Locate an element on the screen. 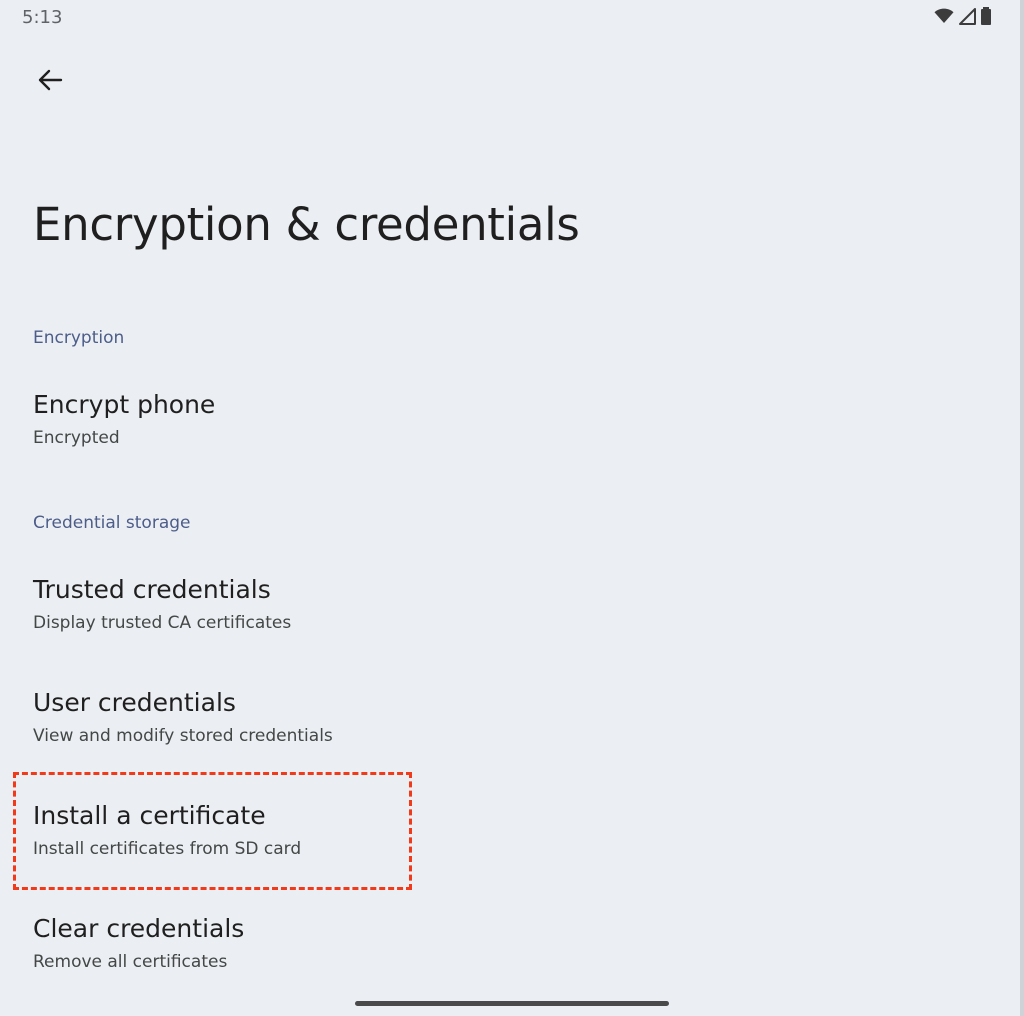 This screenshot has height=1016, width=1024. back-button is located at coordinates (50, 82).